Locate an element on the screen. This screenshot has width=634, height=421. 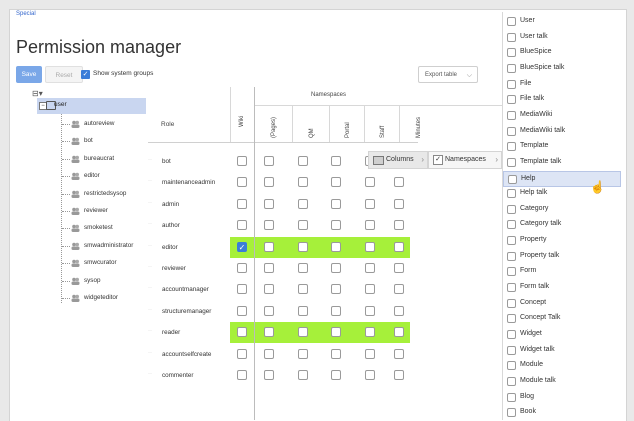
tree-node-autoreview: autoreview is located at coordinates (104, 124).